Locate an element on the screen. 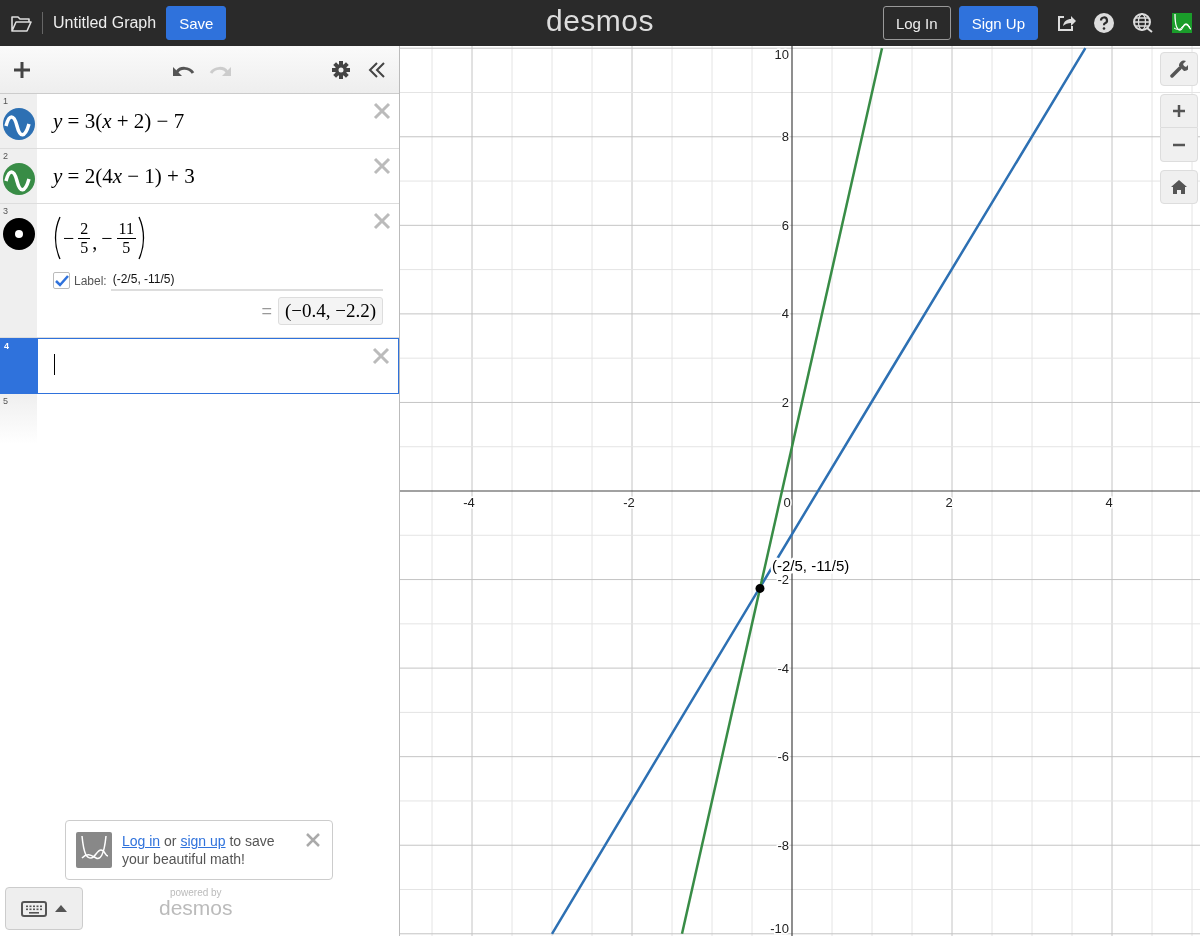  link: sign up is located at coordinates (203, 841).